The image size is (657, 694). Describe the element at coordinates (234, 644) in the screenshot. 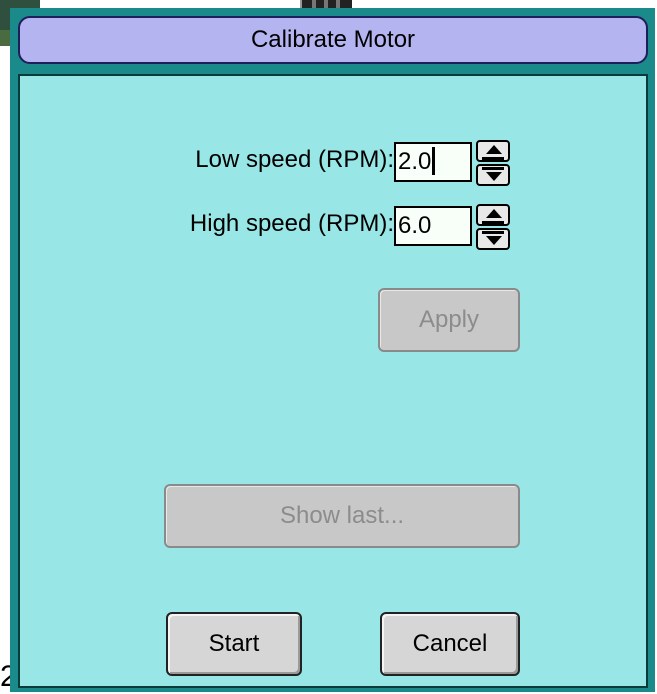

I see `start-button: Start` at that location.